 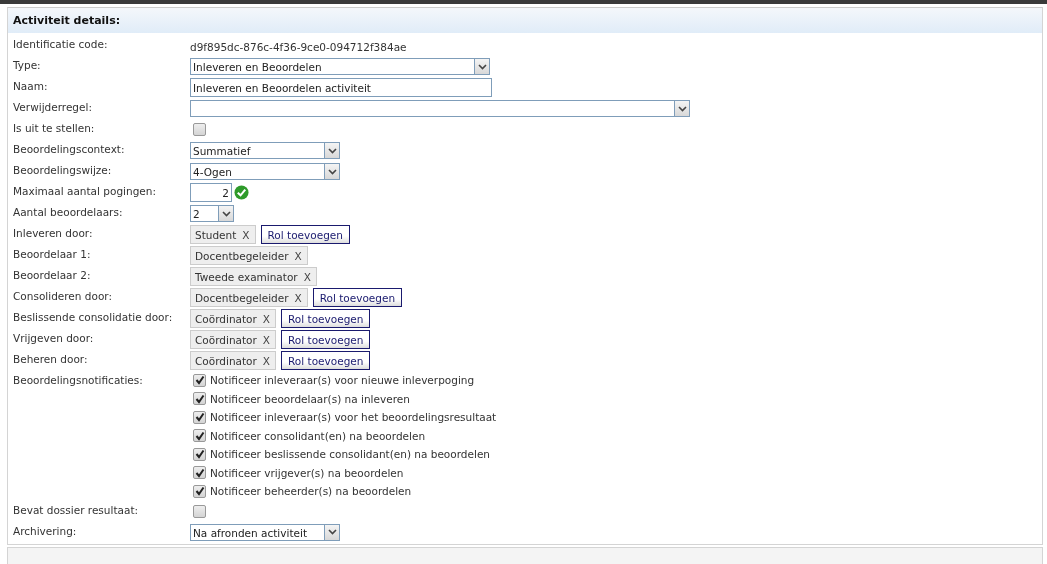 What do you see at coordinates (212, 213) in the screenshot?
I see `dropdown: 2` at bounding box center [212, 213].